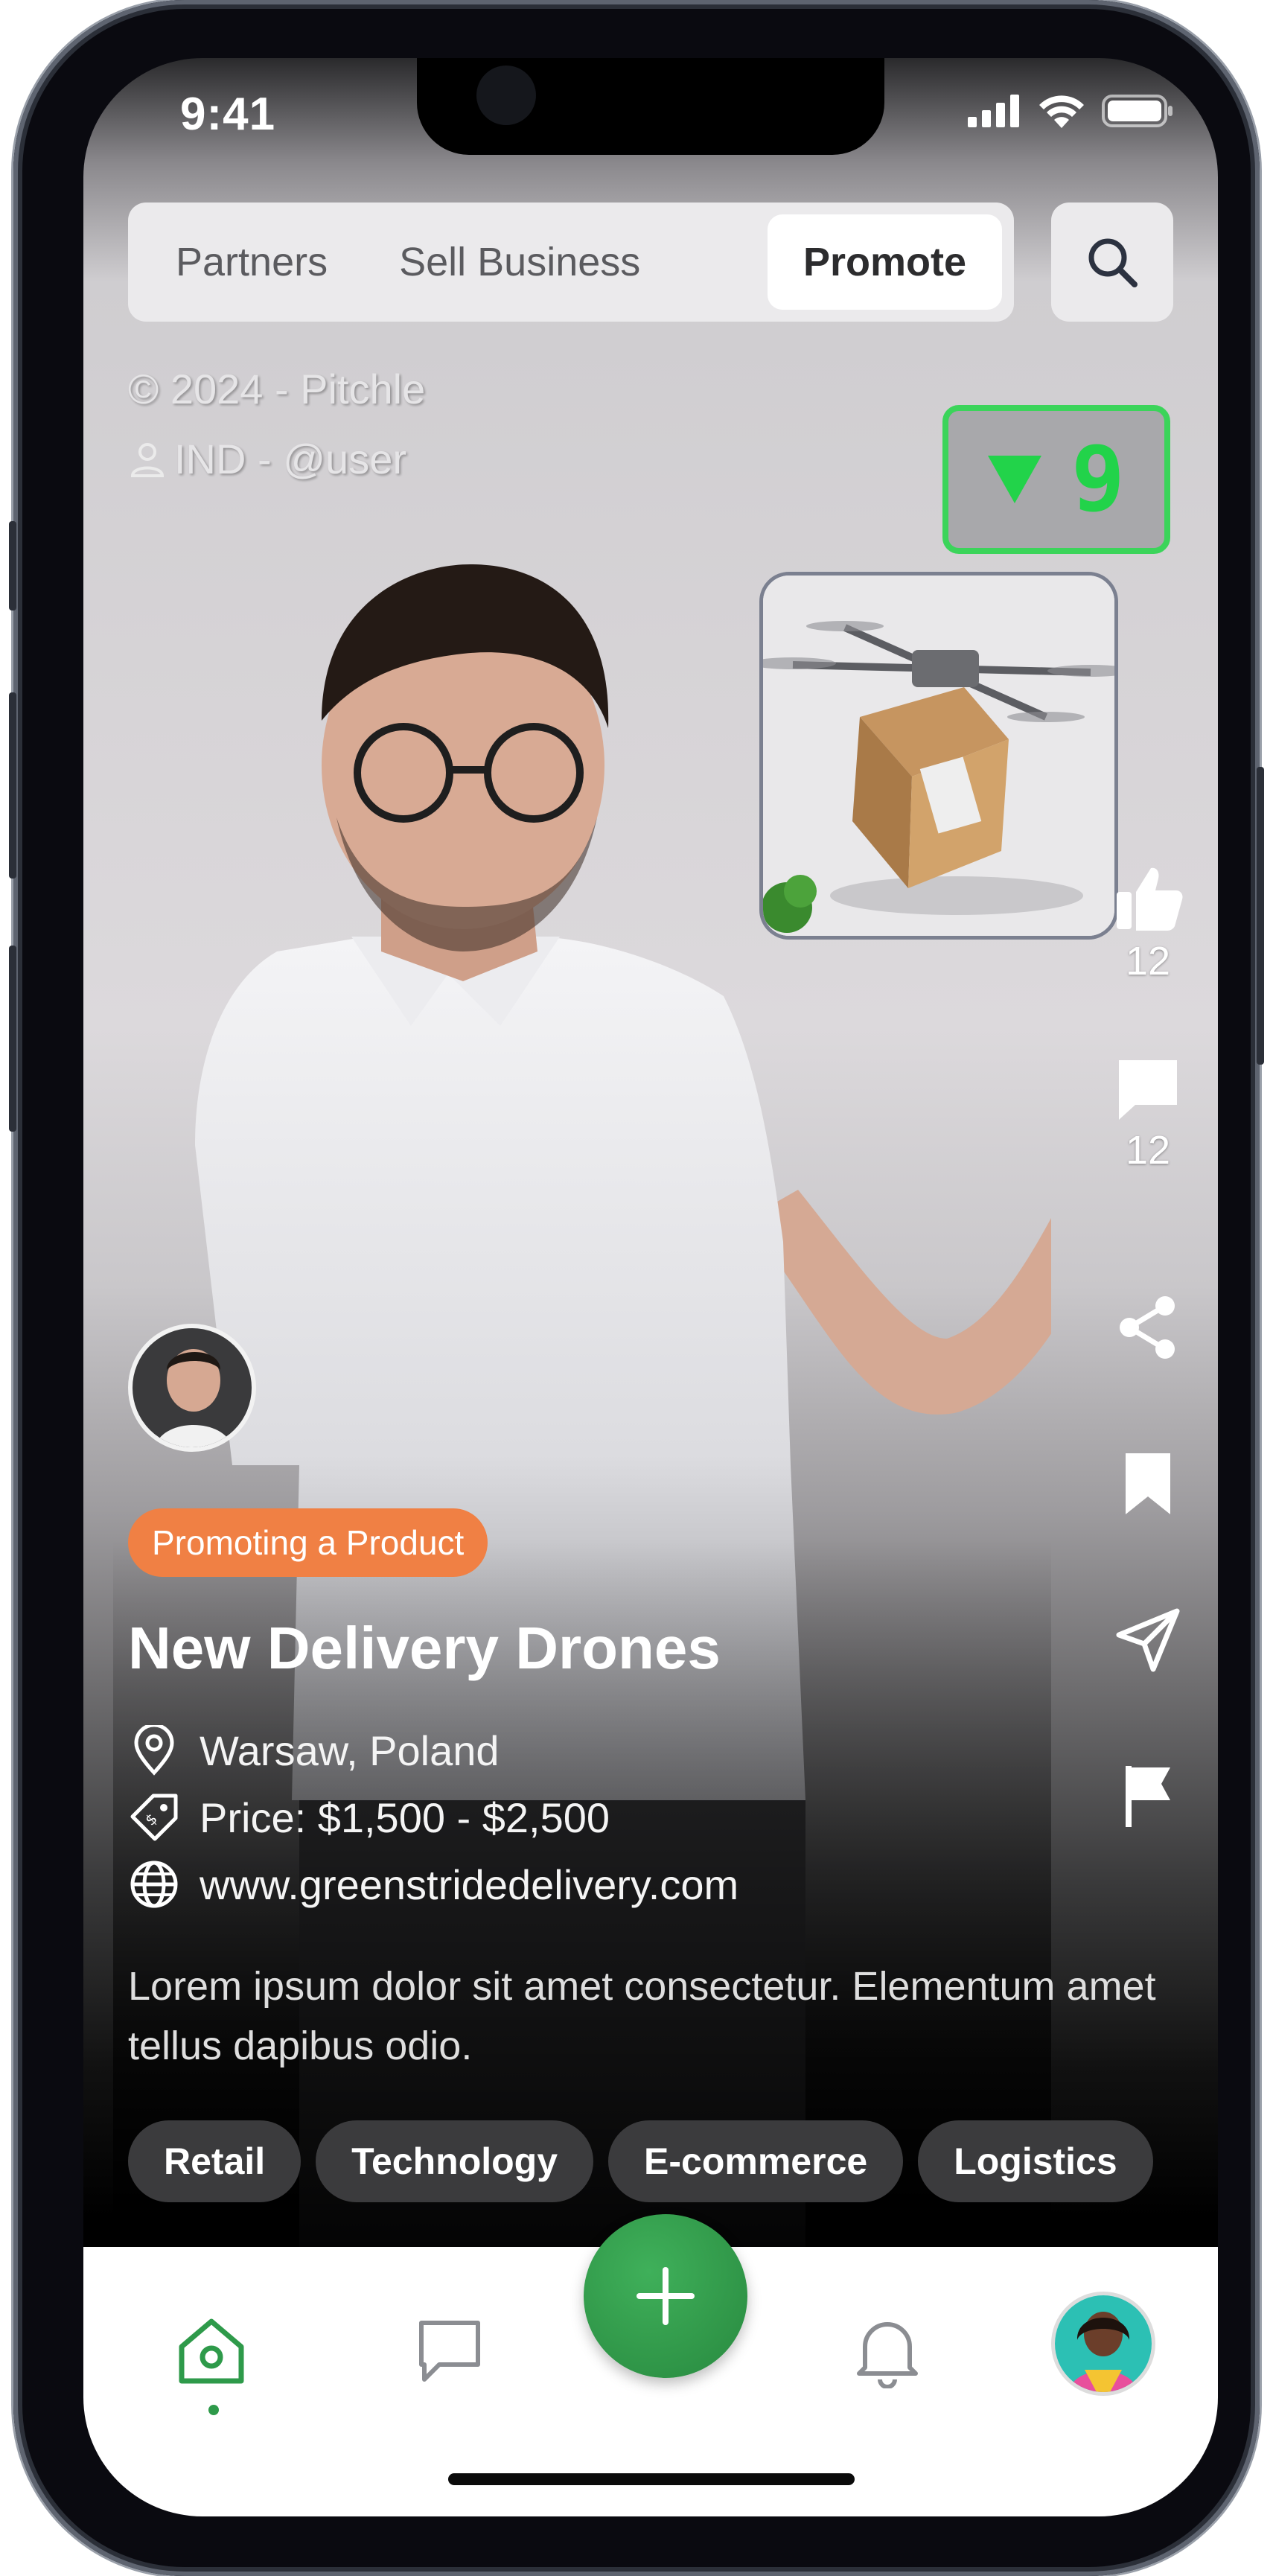  I want to click on creator-avatar, so click(192, 1388).